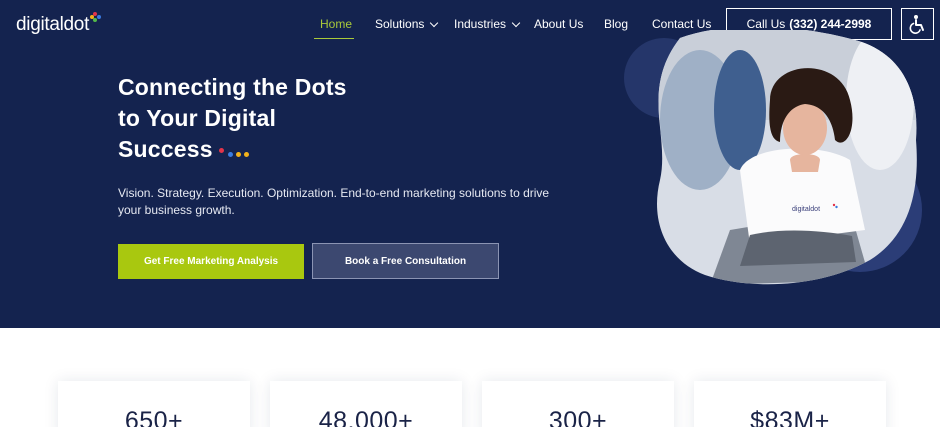 Image resolution: width=940 pixels, height=427 pixels. I want to click on active-indicator, so click(334, 38).